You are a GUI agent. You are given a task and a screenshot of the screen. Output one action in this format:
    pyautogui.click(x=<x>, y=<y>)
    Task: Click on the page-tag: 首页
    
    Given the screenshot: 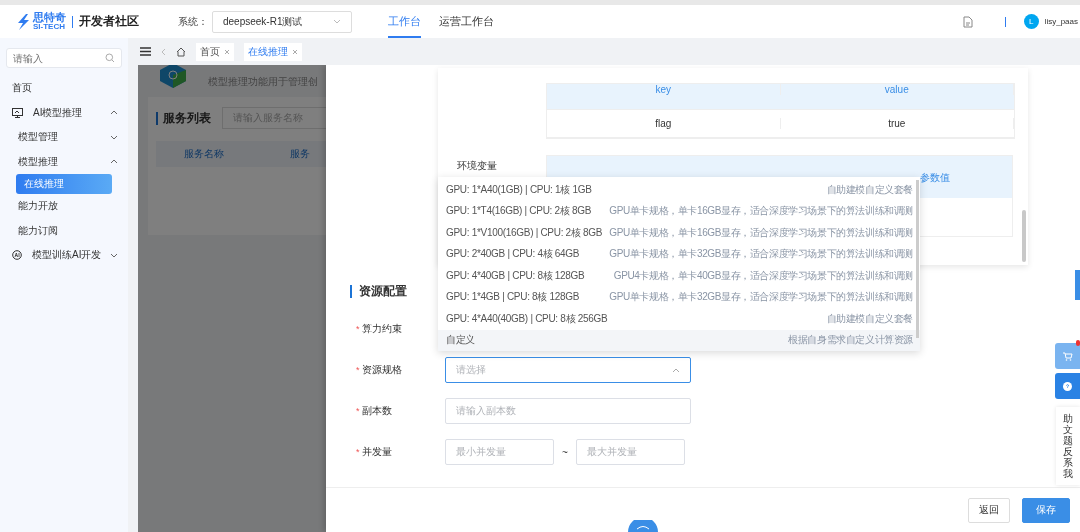 What is the action you would take?
    pyautogui.click(x=215, y=51)
    